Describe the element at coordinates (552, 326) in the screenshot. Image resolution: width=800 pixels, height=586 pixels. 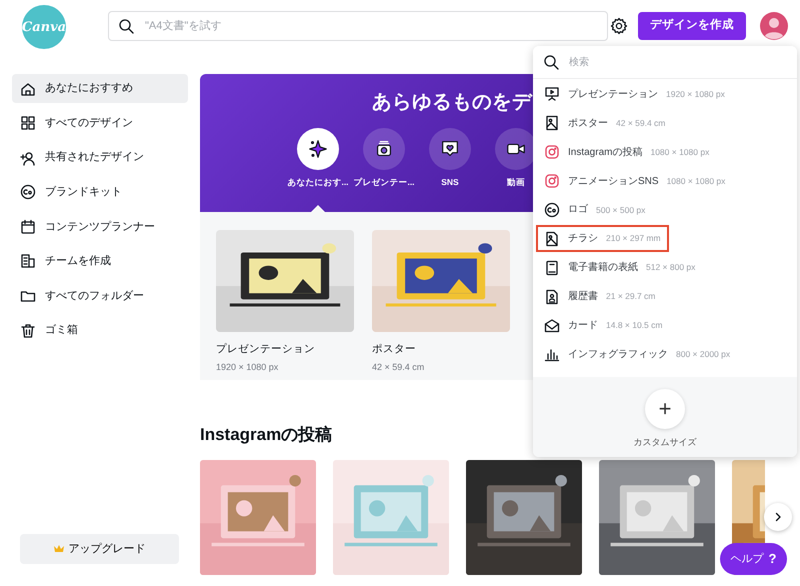
I see `envelope-icon` at that location.